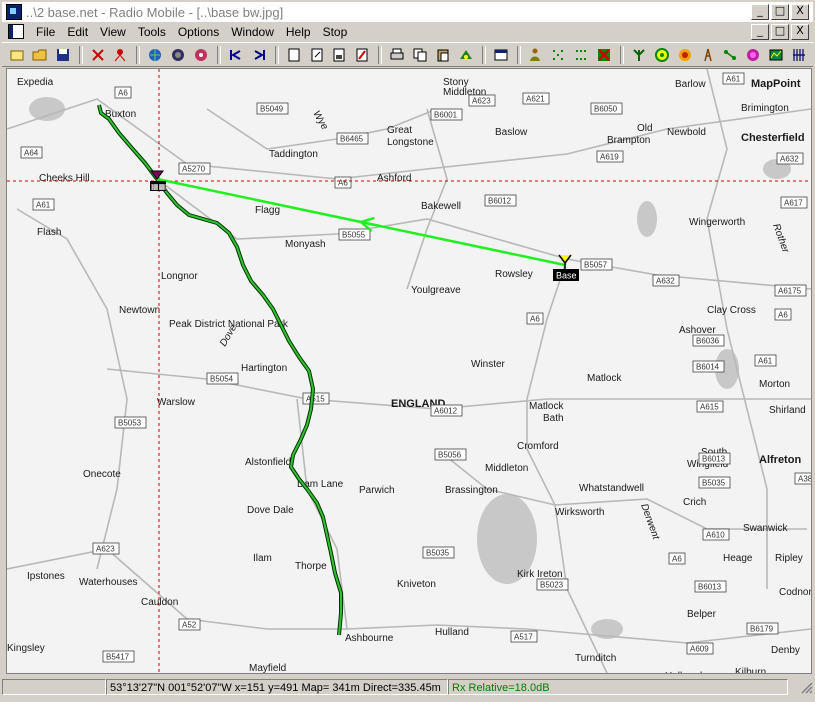 This screenshot has height=702, width=815. Describe the element at coordinates (780, 12) in the screenshot. I see `maximize-button: □` at that location.